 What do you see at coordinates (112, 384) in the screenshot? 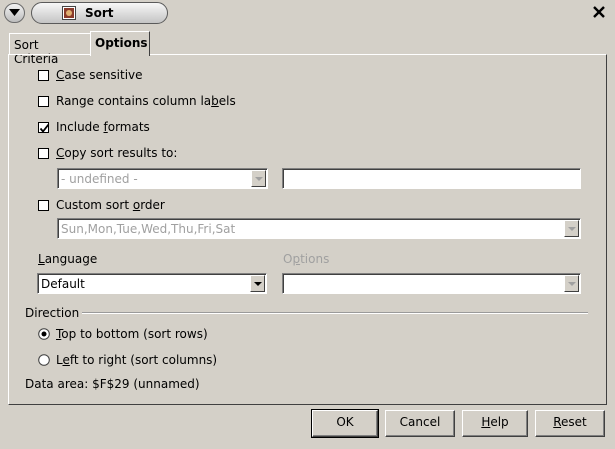
I see `data-area-text: Data area: $F$29 (unnamed)` at bounding box center [112, 384].